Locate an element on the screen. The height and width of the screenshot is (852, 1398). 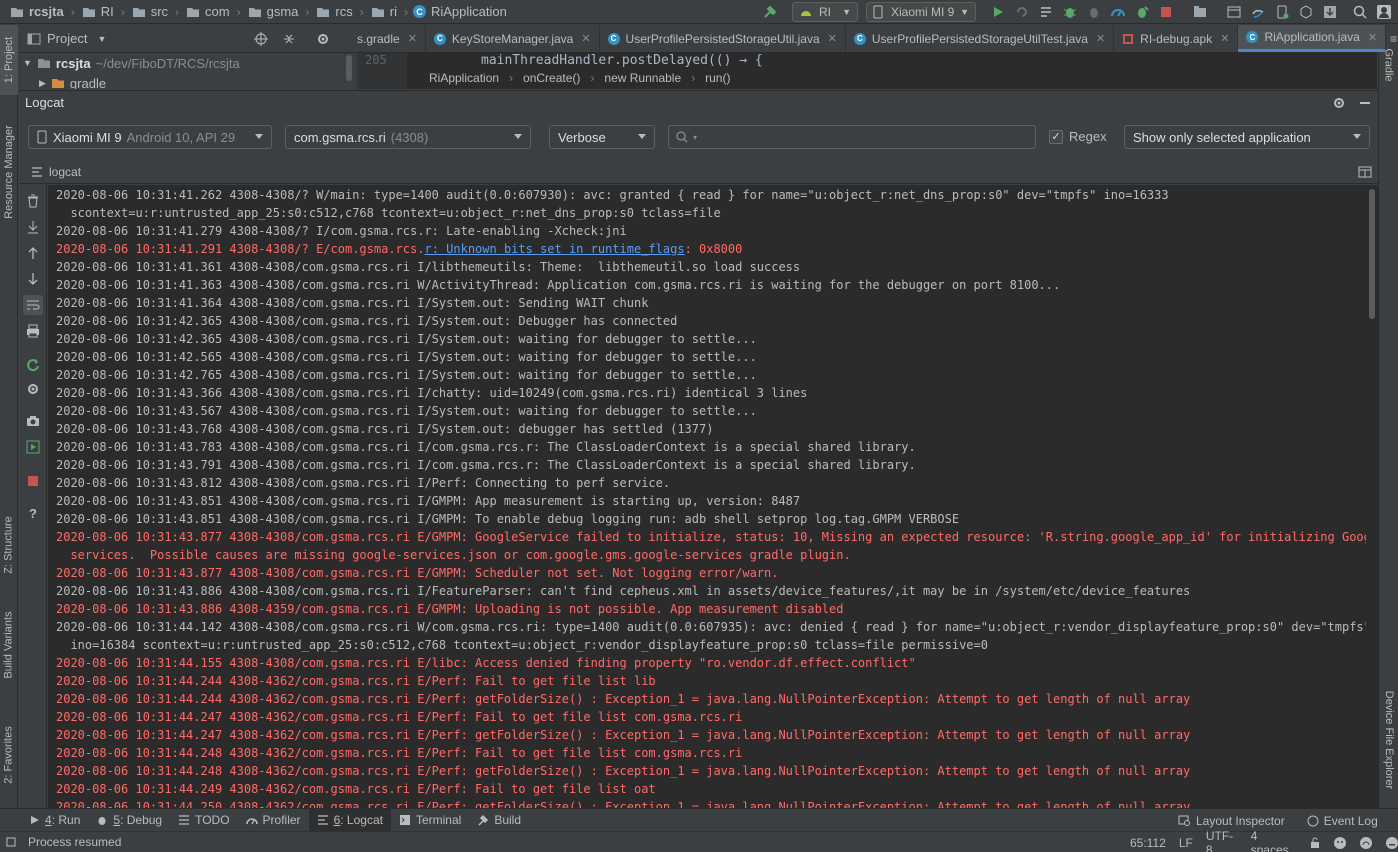
apply-changes-icon is located at coordinates (1022, 12).